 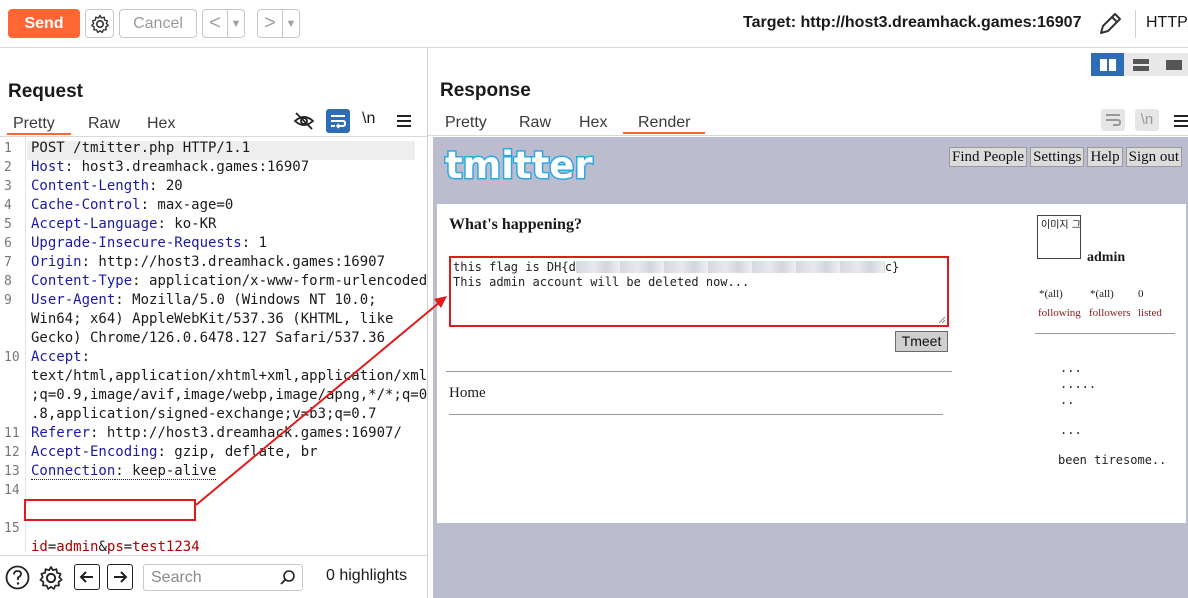 I want to click on forward-button: >, so click(x=270, y=23).